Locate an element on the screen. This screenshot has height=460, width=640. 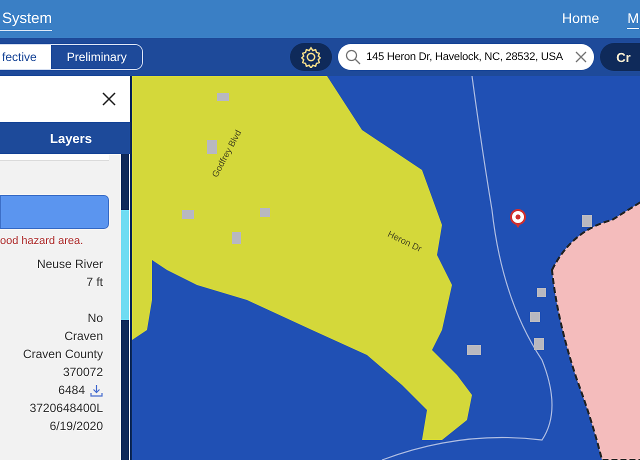
value-text: Craven County is located at coordinates (62, 354).